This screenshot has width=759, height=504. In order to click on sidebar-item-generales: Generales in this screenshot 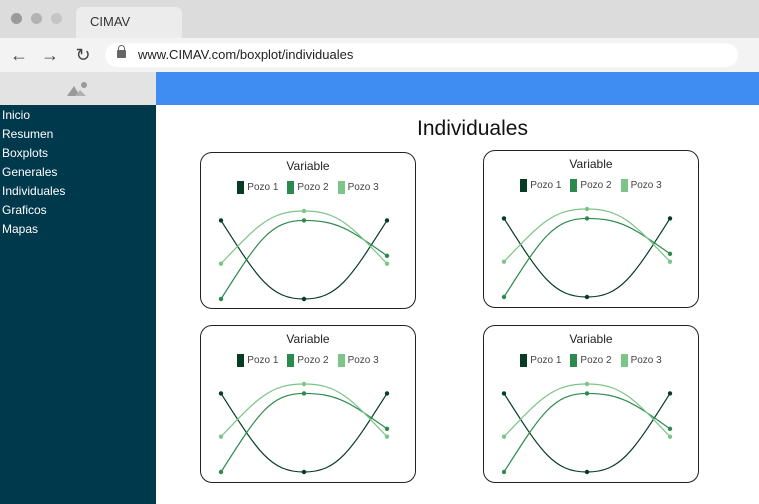, I will do `click(33, 174)`.